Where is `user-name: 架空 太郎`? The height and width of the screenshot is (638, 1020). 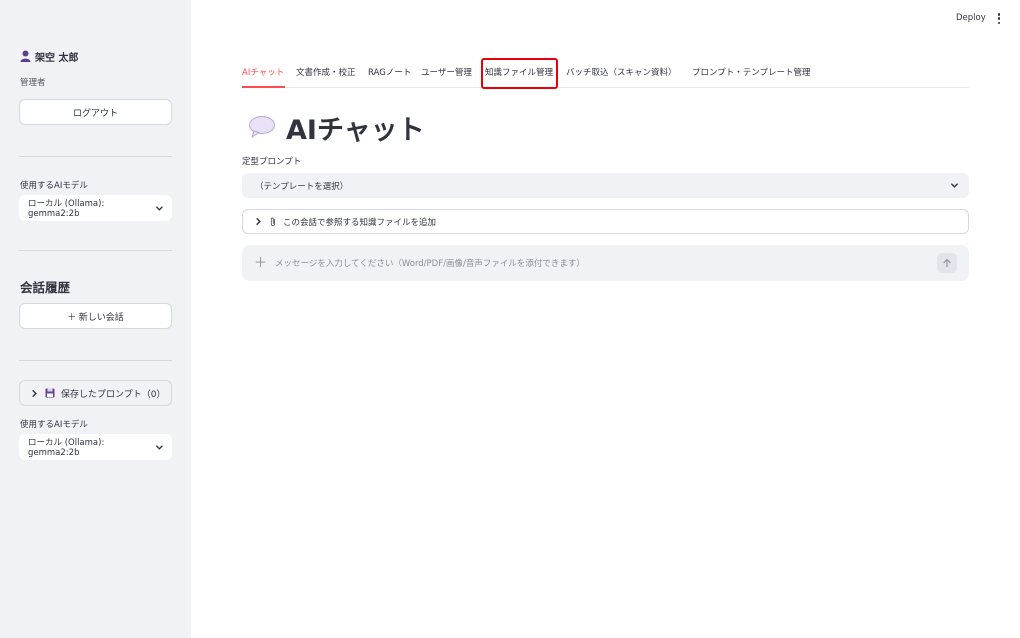
user-name: 架空 太郎 is located at coordinates (57, 58).